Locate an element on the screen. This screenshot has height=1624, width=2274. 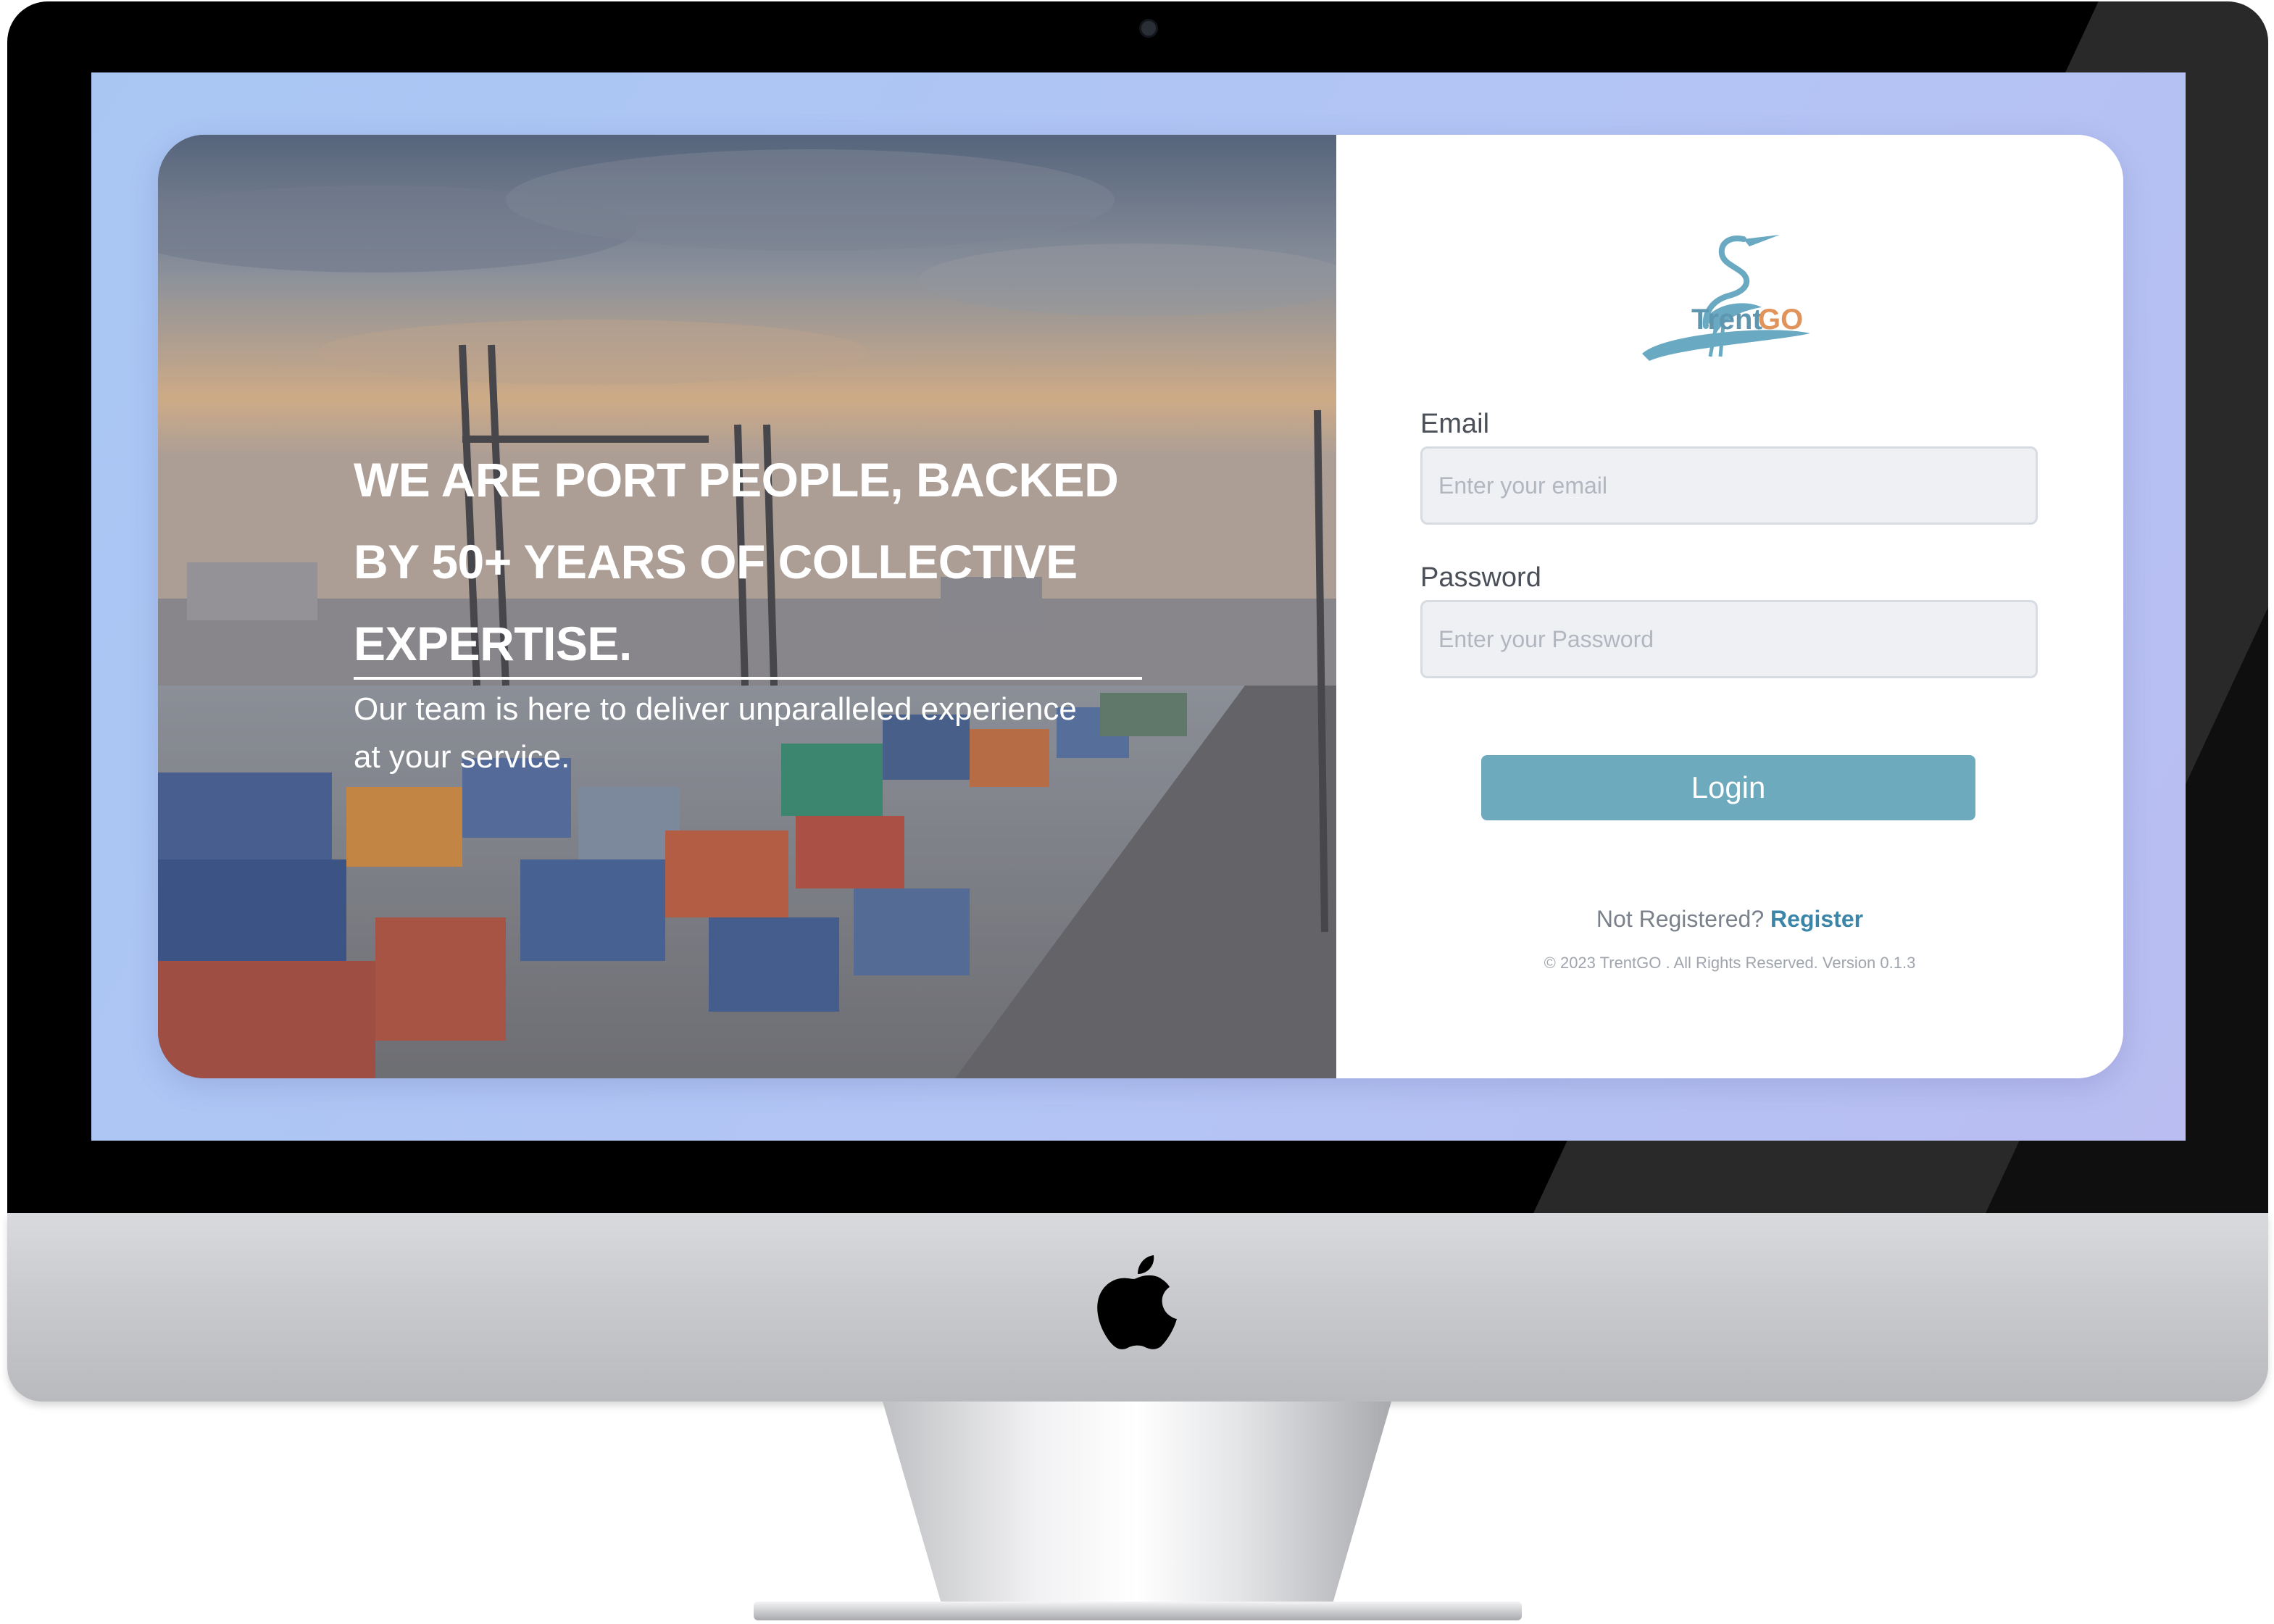
heron-icon is located at coordinates (1726, 298).